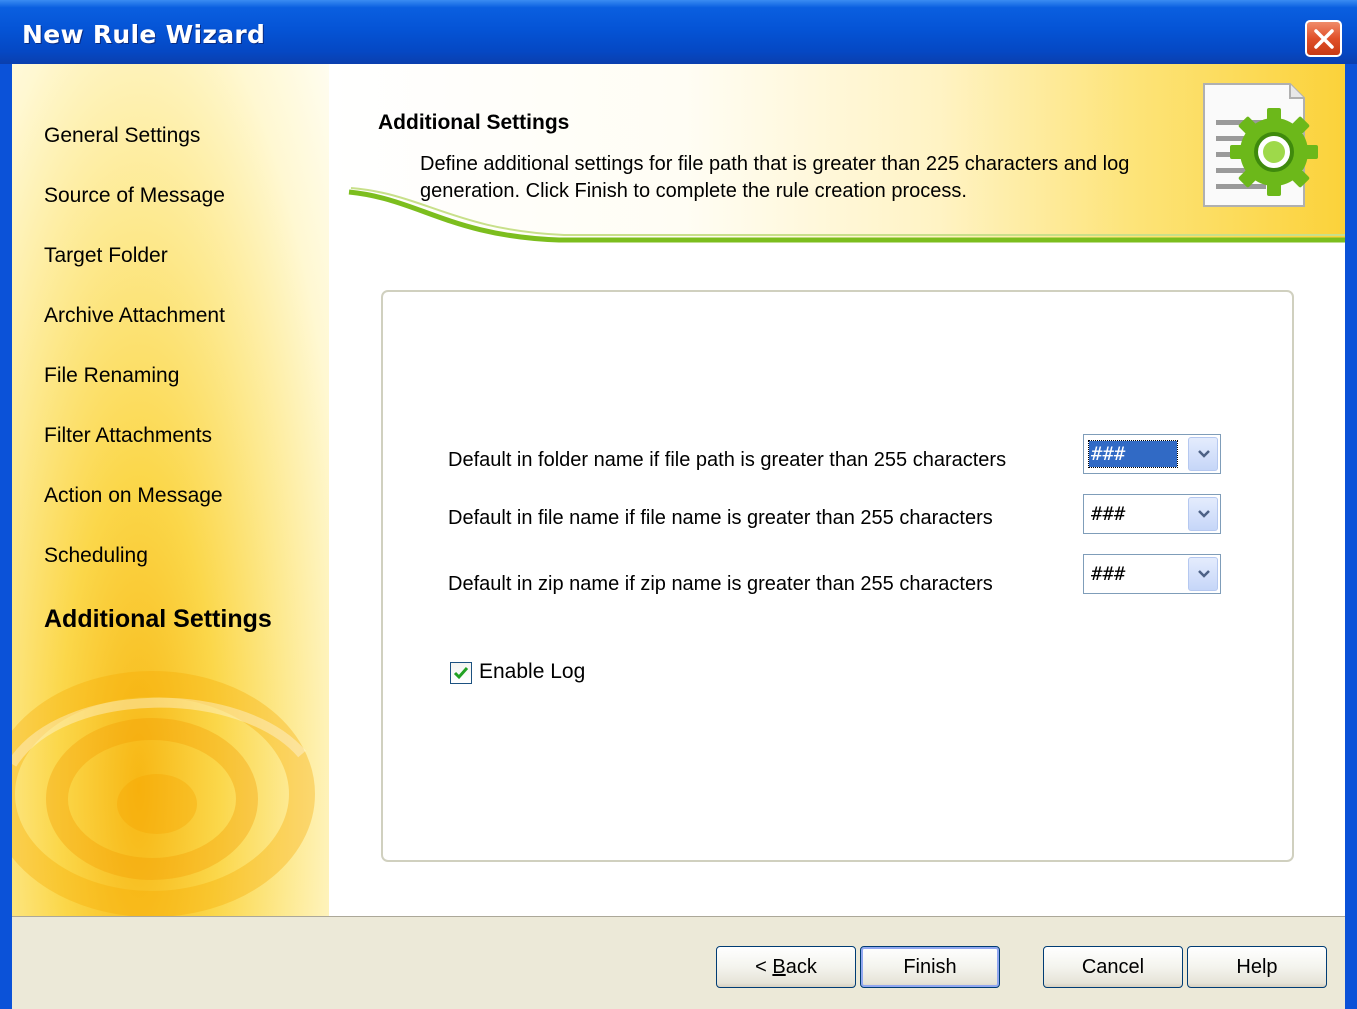 The width and height of the screenshot is (1357, 1009). What do you see at coordinates (1257, 967) in the screenshot?
I see `help-button: Help` at bounding box center [1257, 967].